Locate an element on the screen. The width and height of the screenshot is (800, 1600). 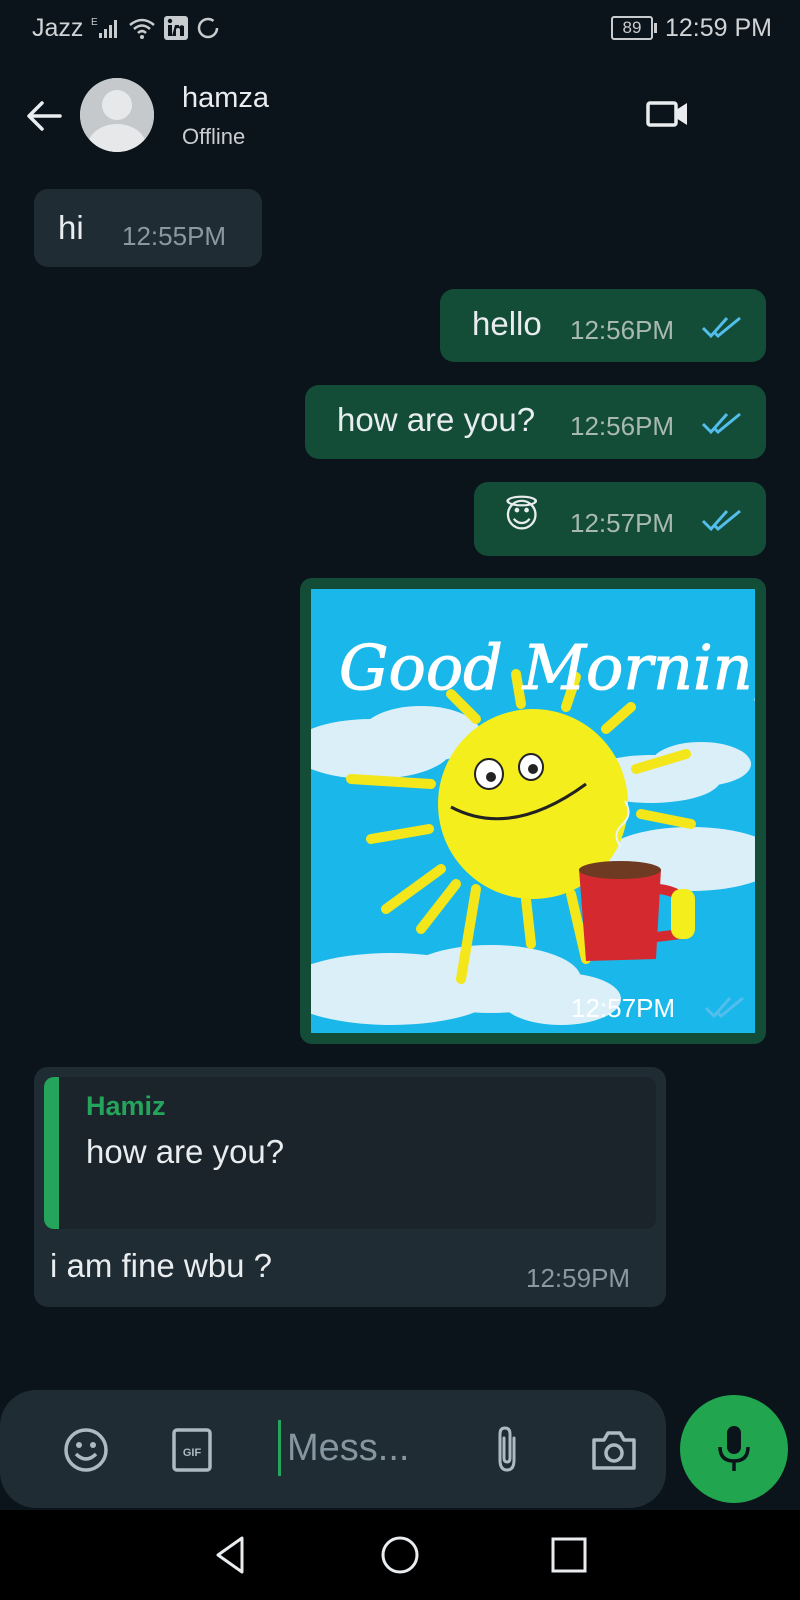
back-arrow-icon is located at coordinates (44, 116).